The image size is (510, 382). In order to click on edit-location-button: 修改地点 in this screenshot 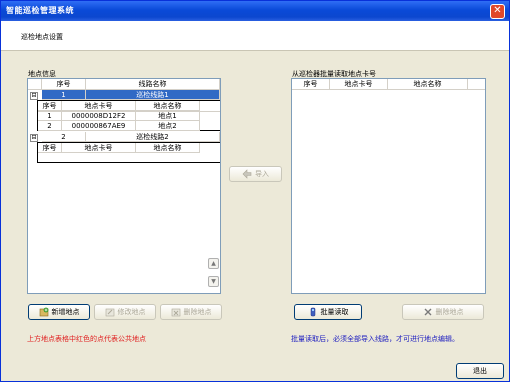, I will do `click(125, 312)`.